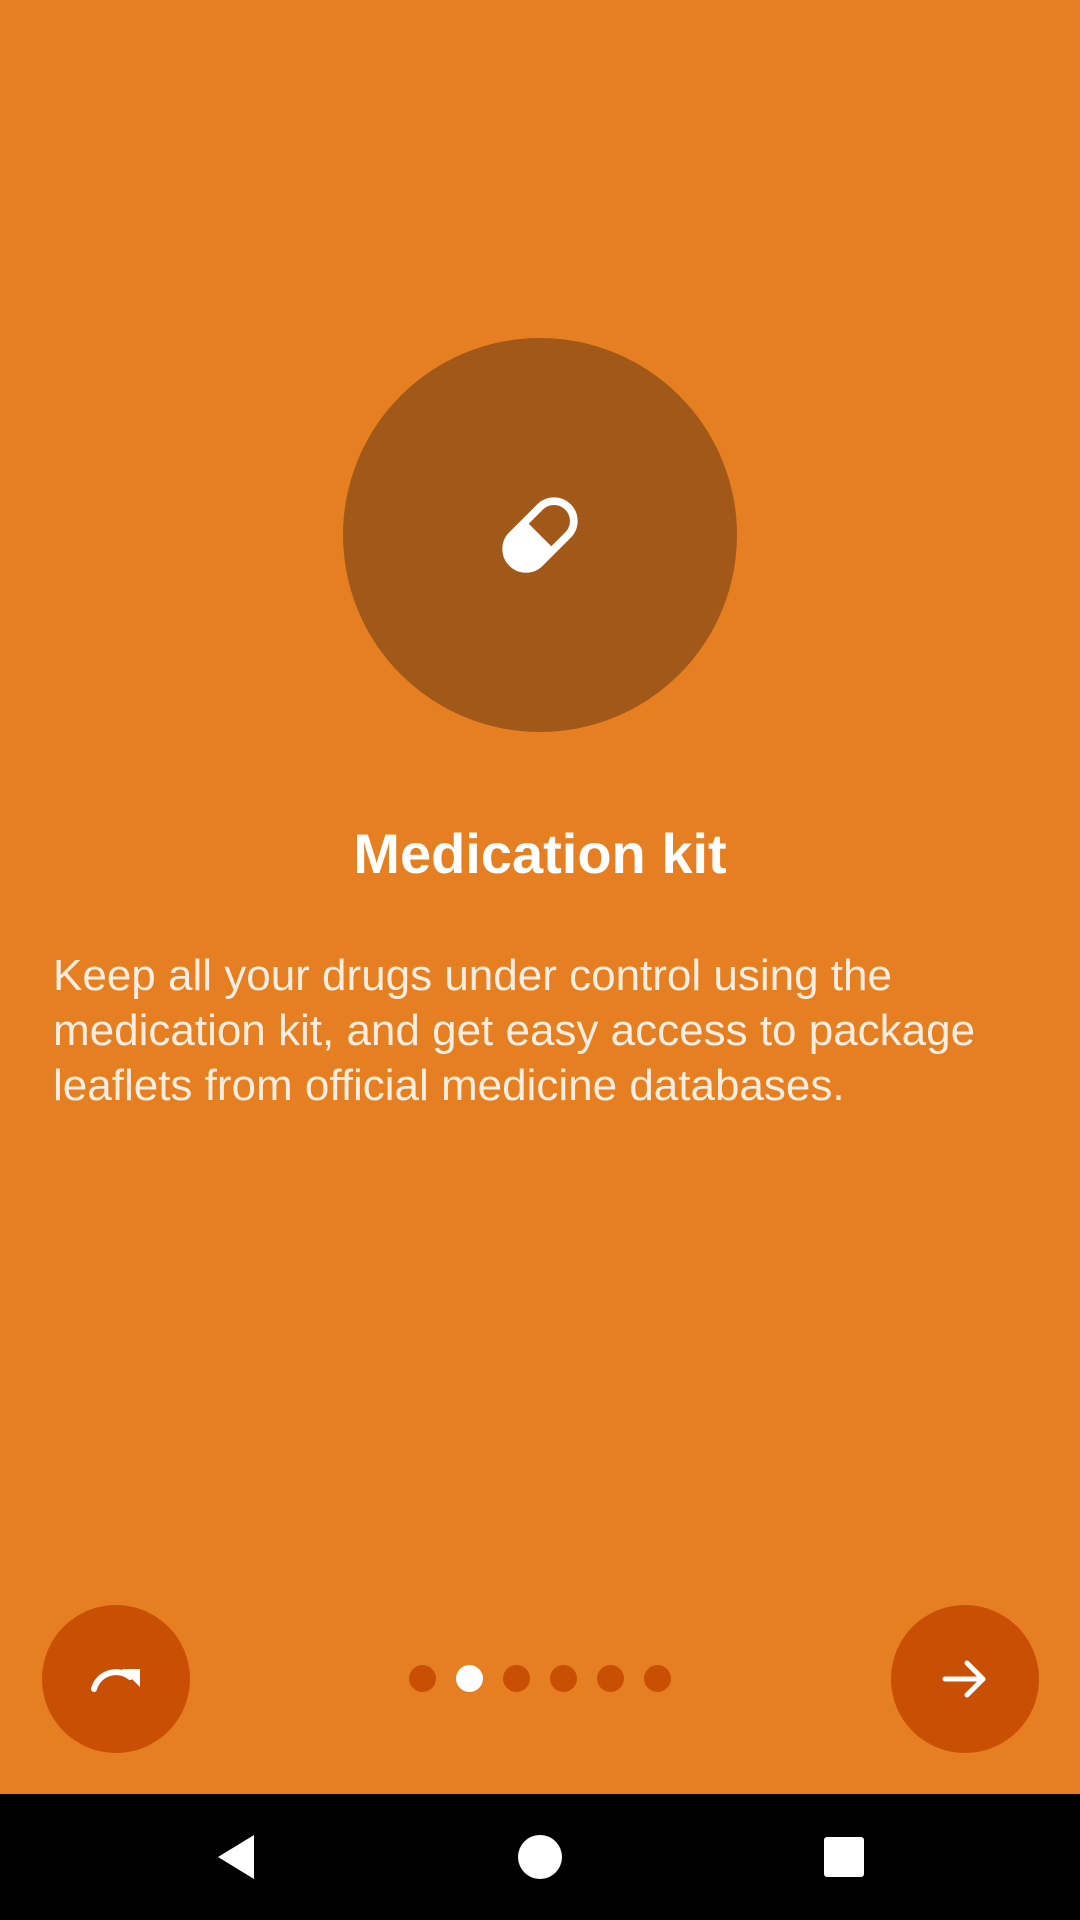  Describe the element at coordinates (540, 853) in the screenshot. I see `slide-title: Medication kit` at that location.